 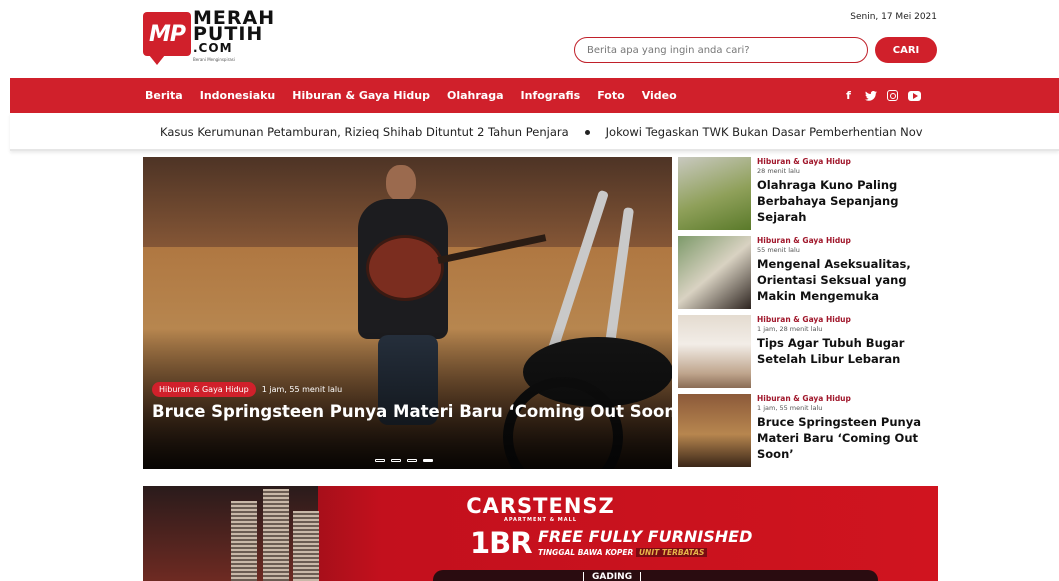 What do you see at coordinates (404, 460) in the screenshot?
I see `slider-indicators` at bounding box center [404, 460].